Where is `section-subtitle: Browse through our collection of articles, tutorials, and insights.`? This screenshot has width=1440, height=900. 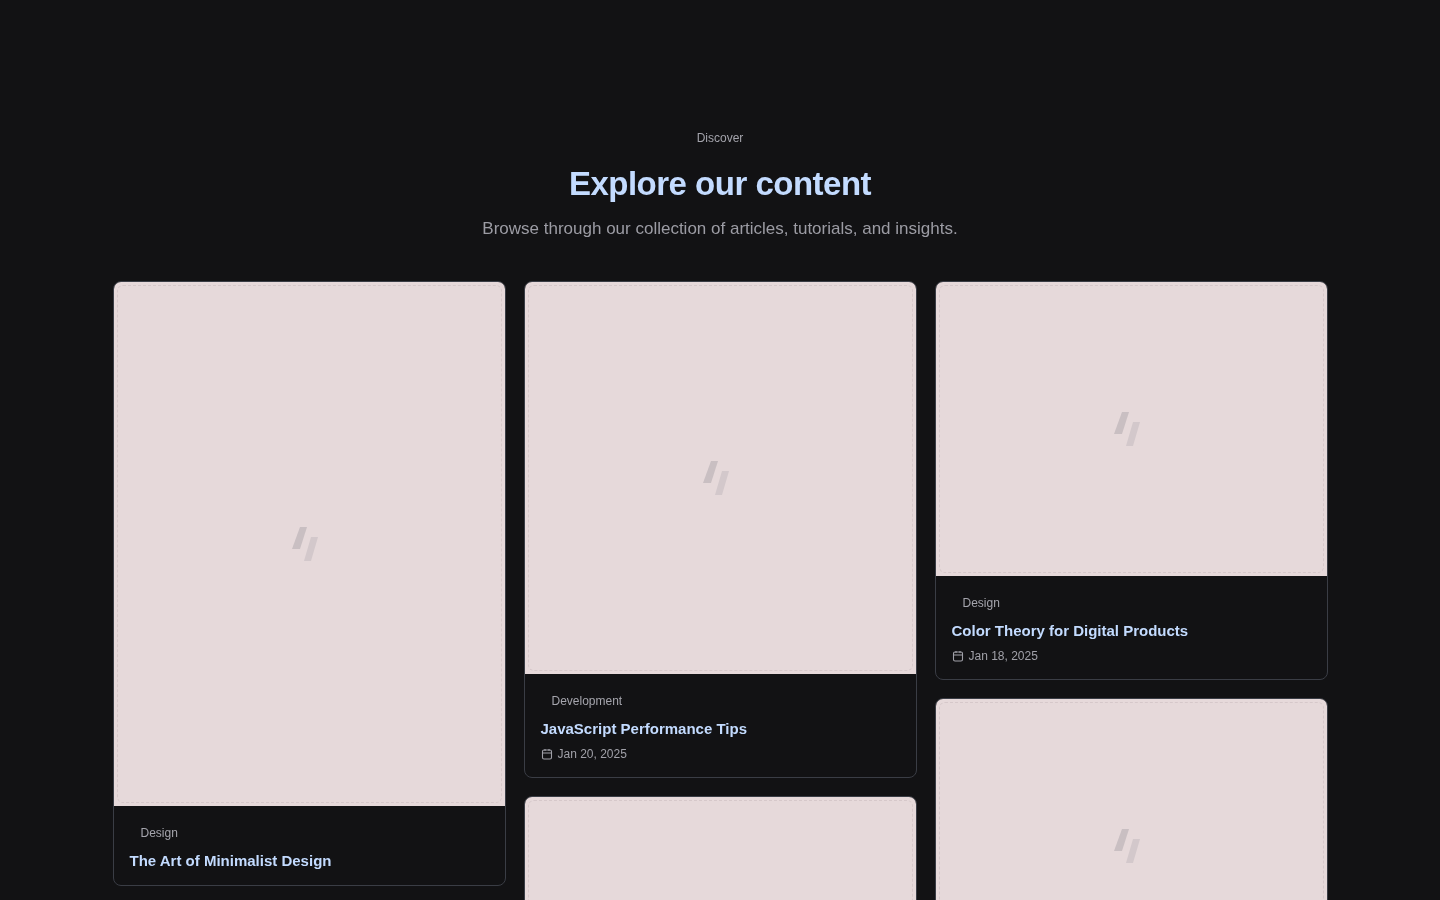 section-subtitle: Browse through our collection of articles, tutorials, and insights. is located at coordinates (720, 229).